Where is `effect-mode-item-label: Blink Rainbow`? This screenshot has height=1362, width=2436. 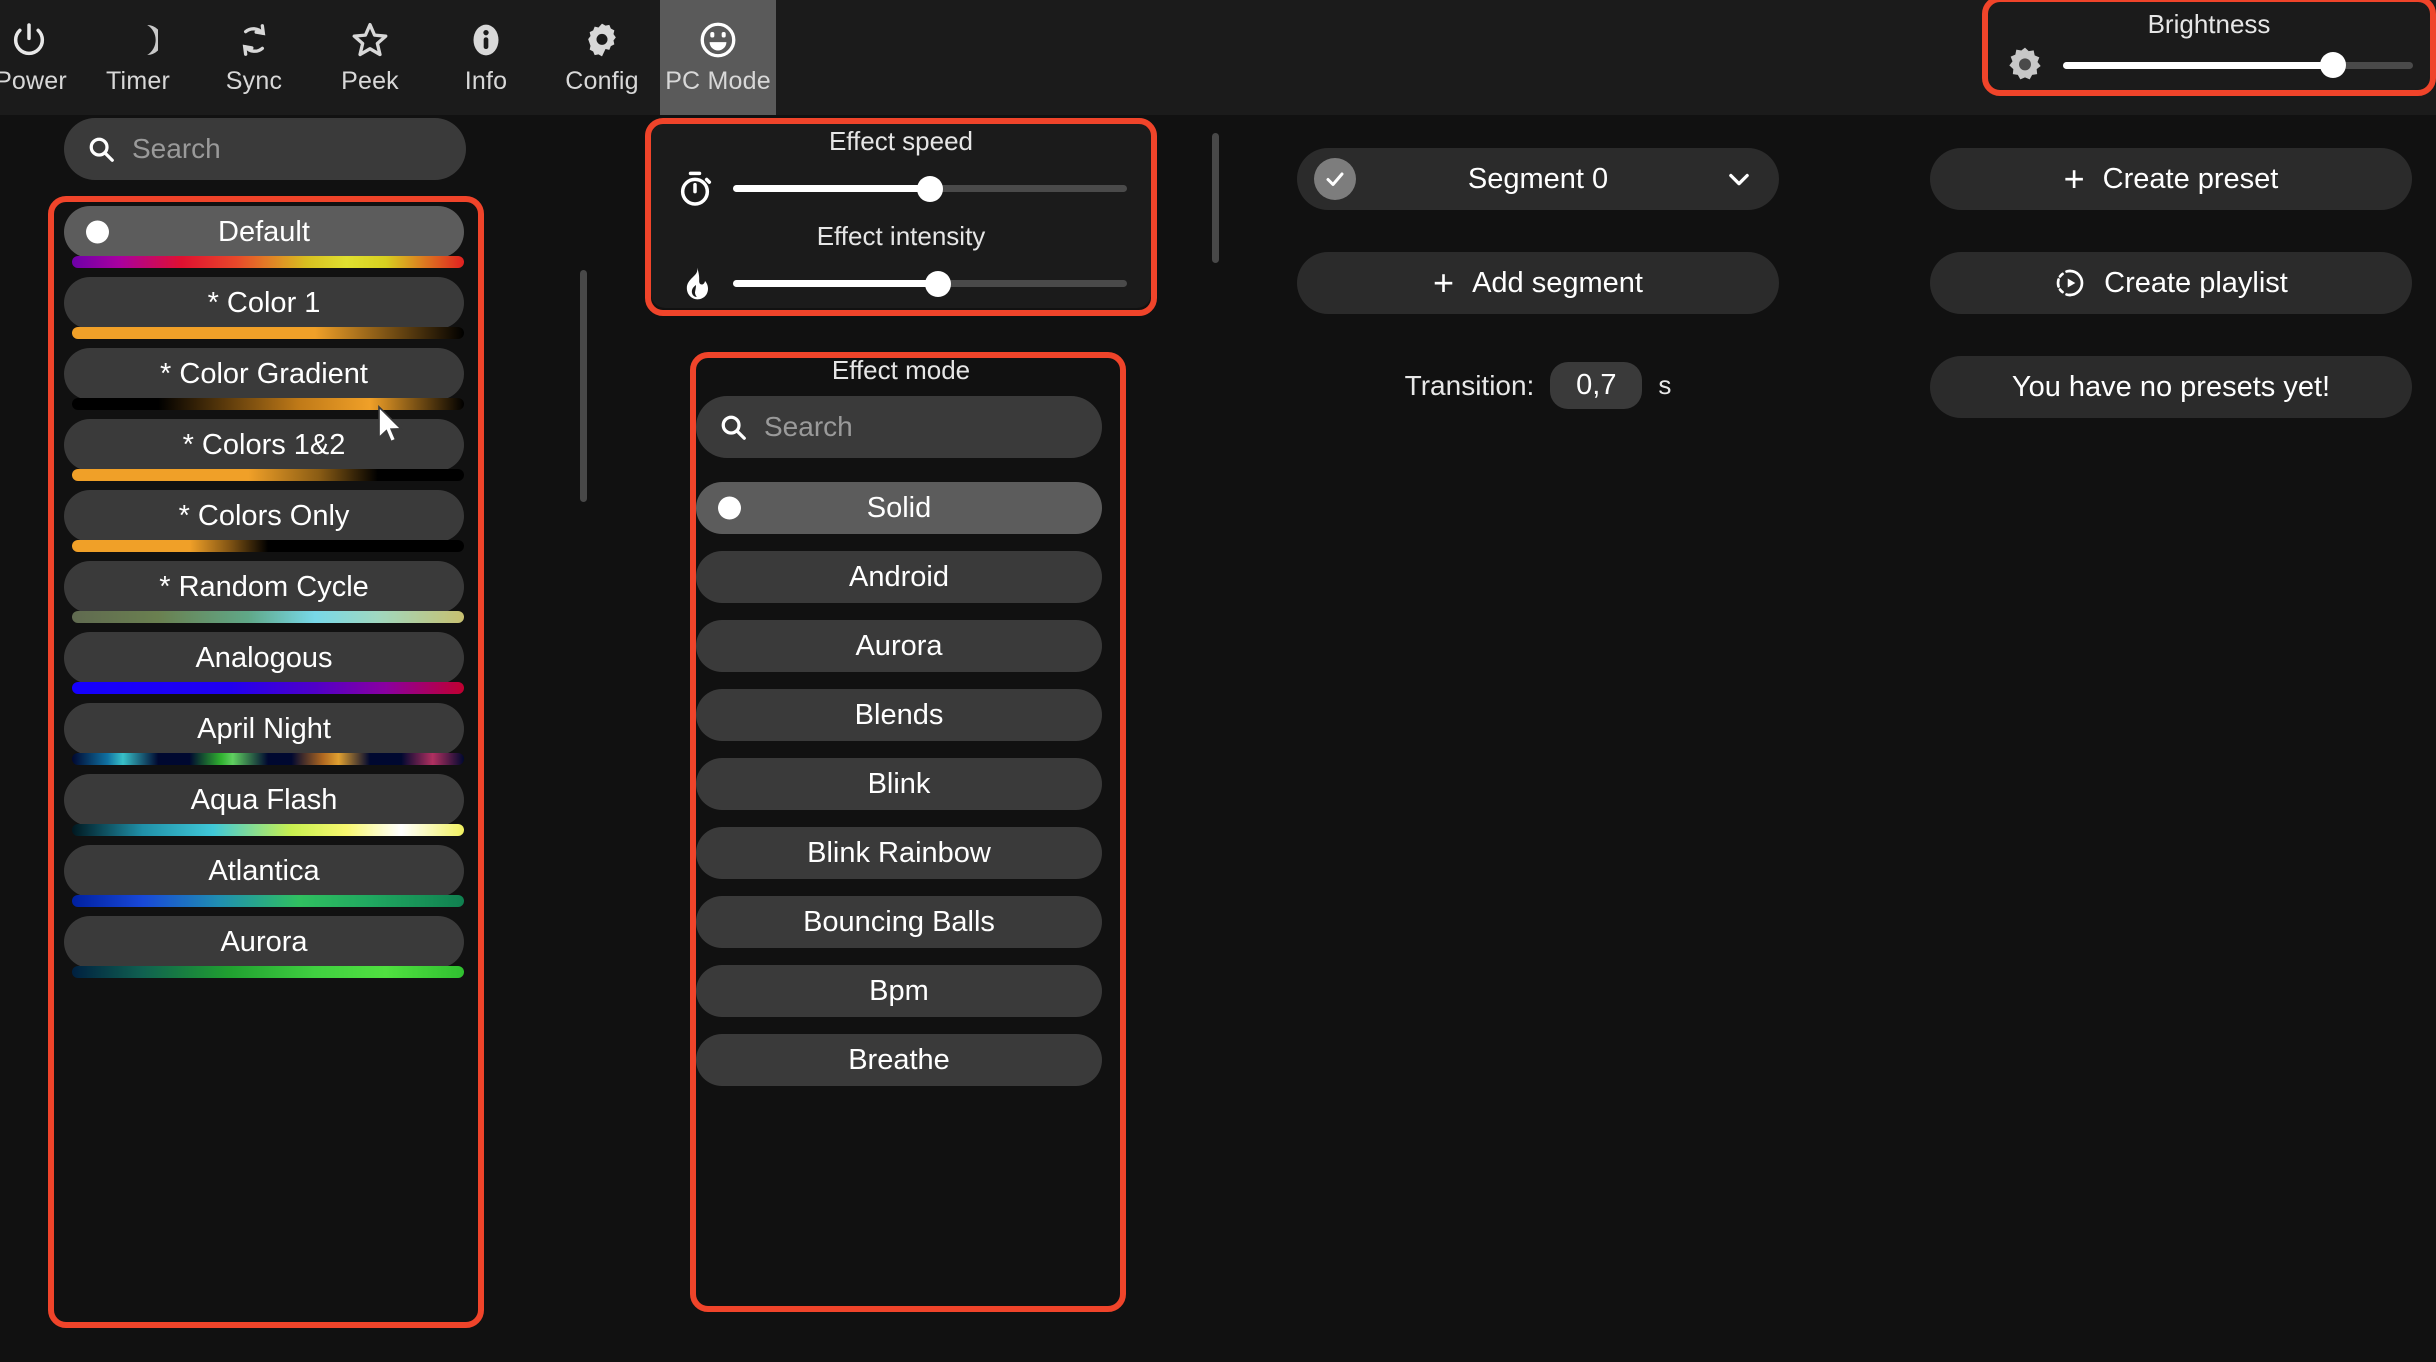
effect-mode-item-label: Blink Rainbow is located at coordinates (899, 852).